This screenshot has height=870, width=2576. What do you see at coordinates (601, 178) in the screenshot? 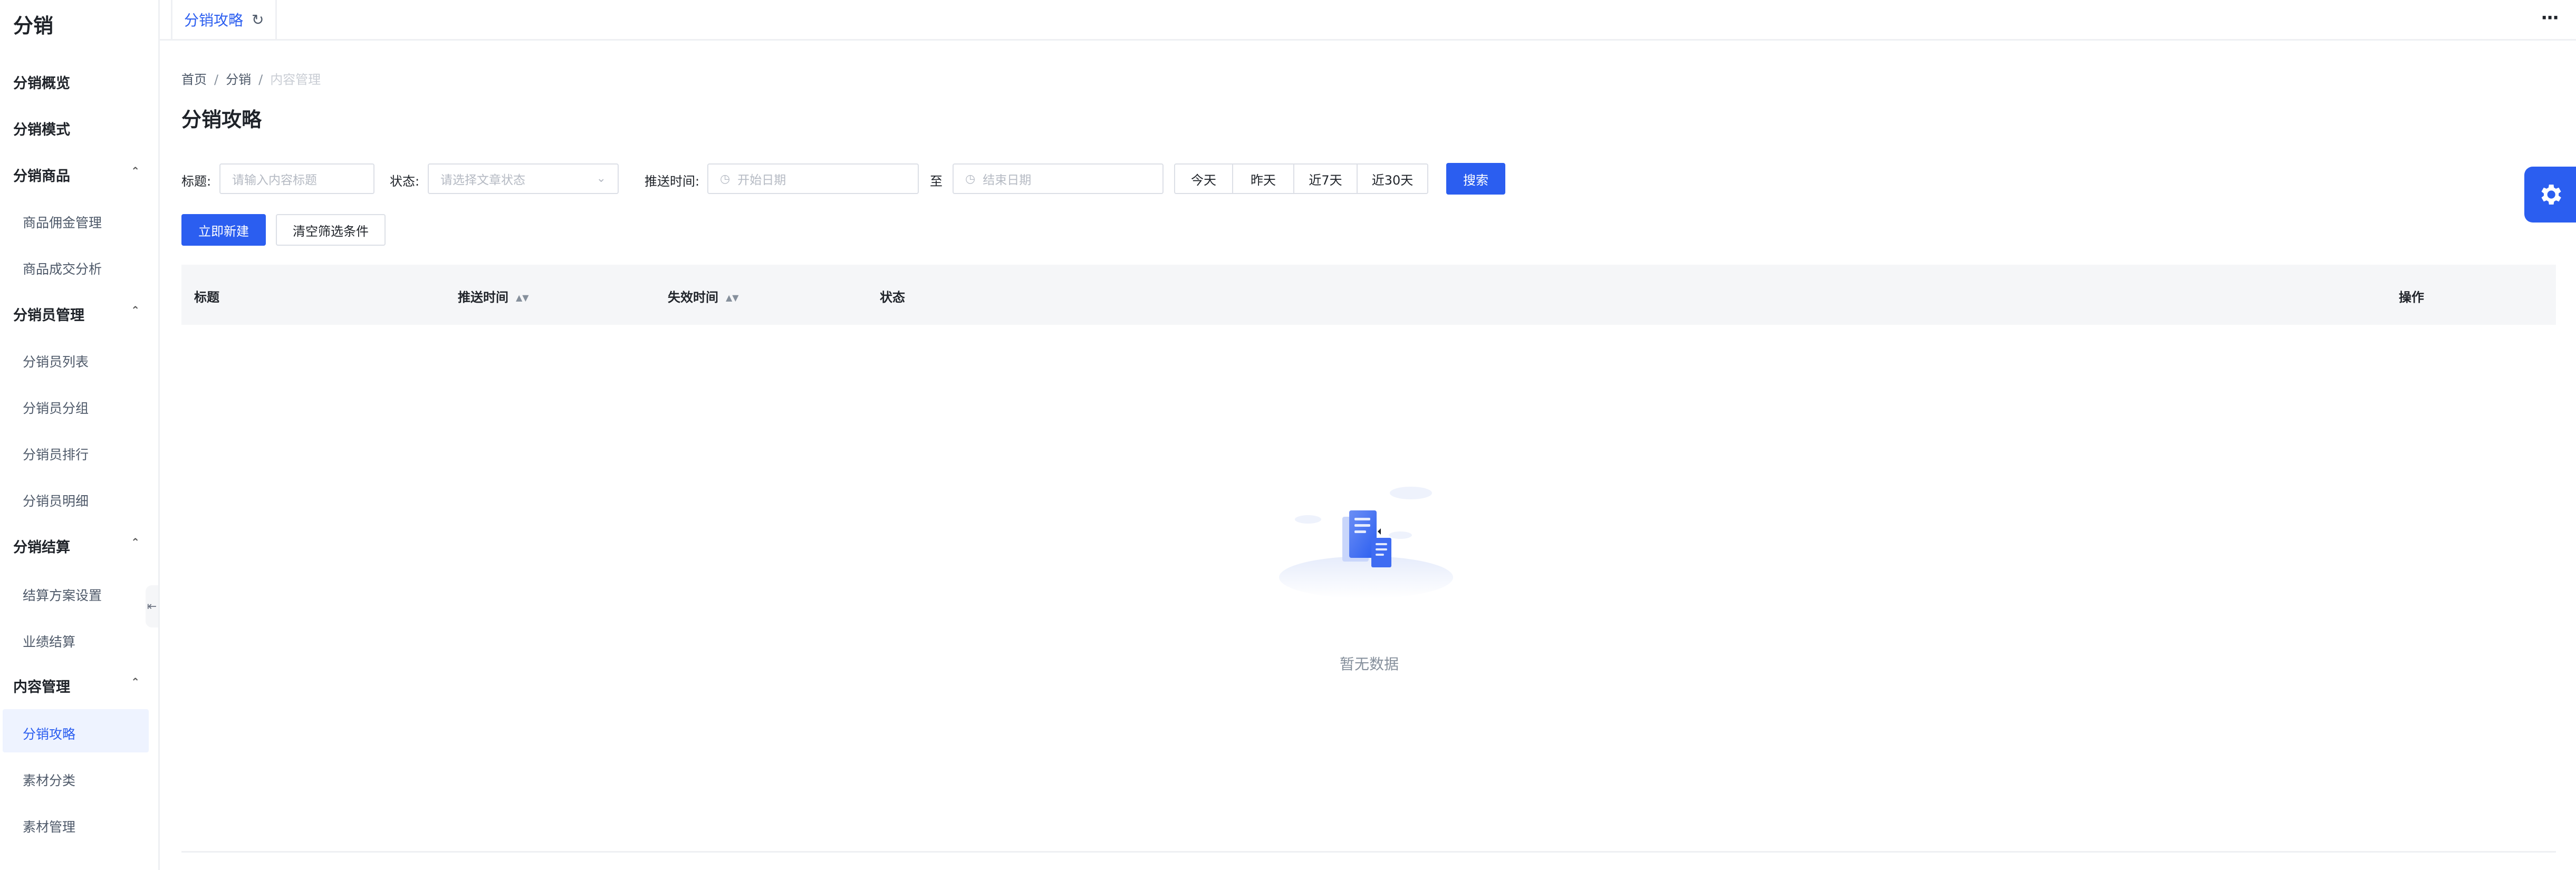
I see `chevron-down-icon: ⌄` at bounding box center [601, 178].